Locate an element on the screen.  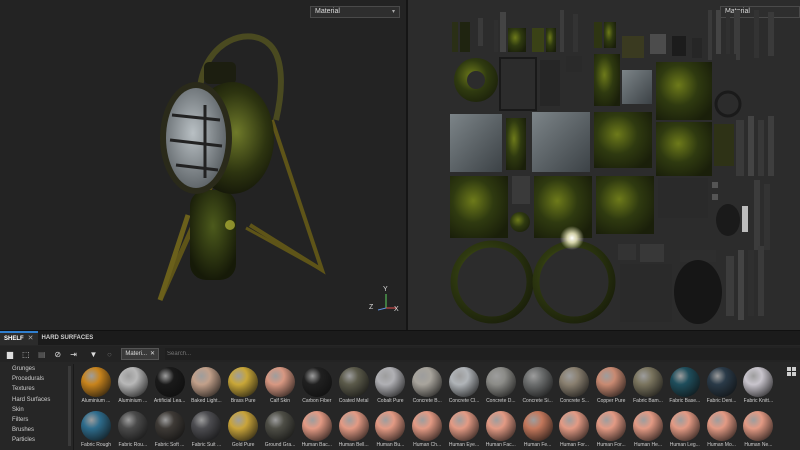
search-input is located at coordinates (482, 354).